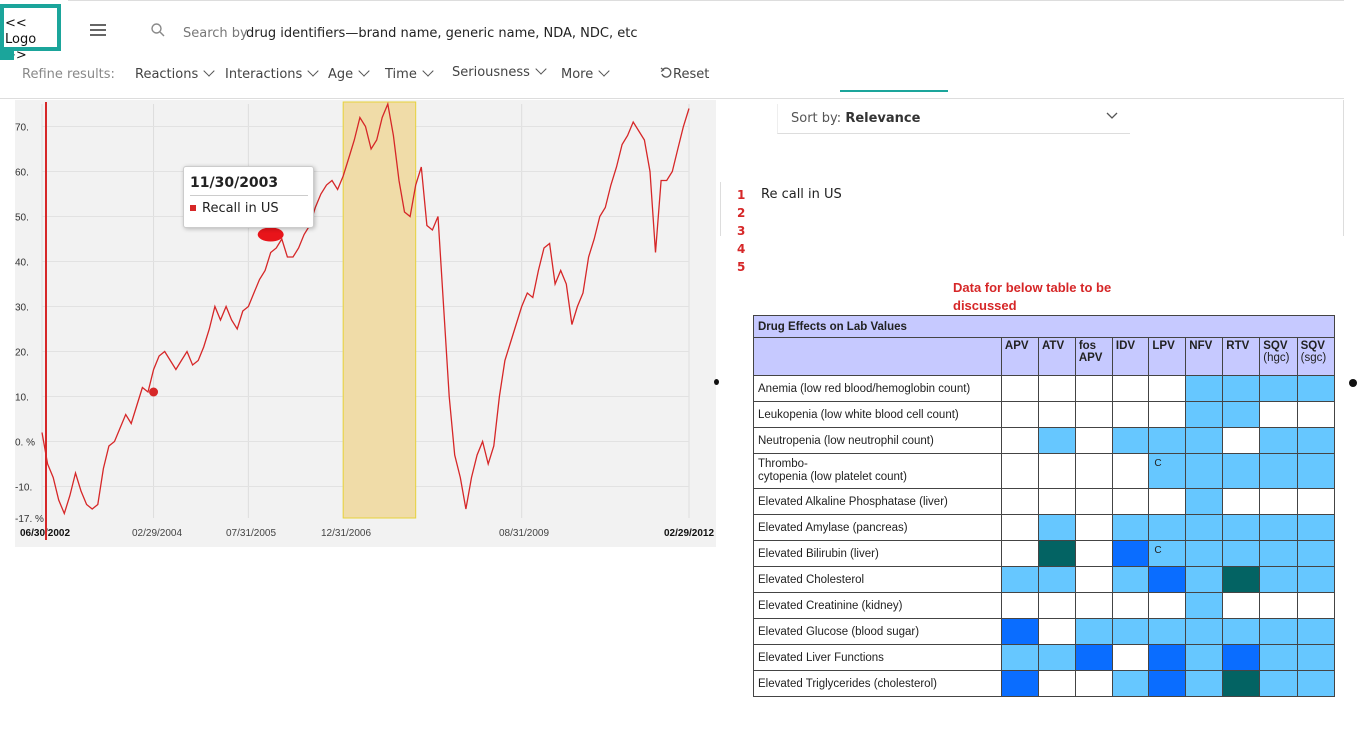 The image size is (1366, 738). Describe the element at coordinates (30, 33) in the screenshot. I see `logo: << Logo >>` at that location.